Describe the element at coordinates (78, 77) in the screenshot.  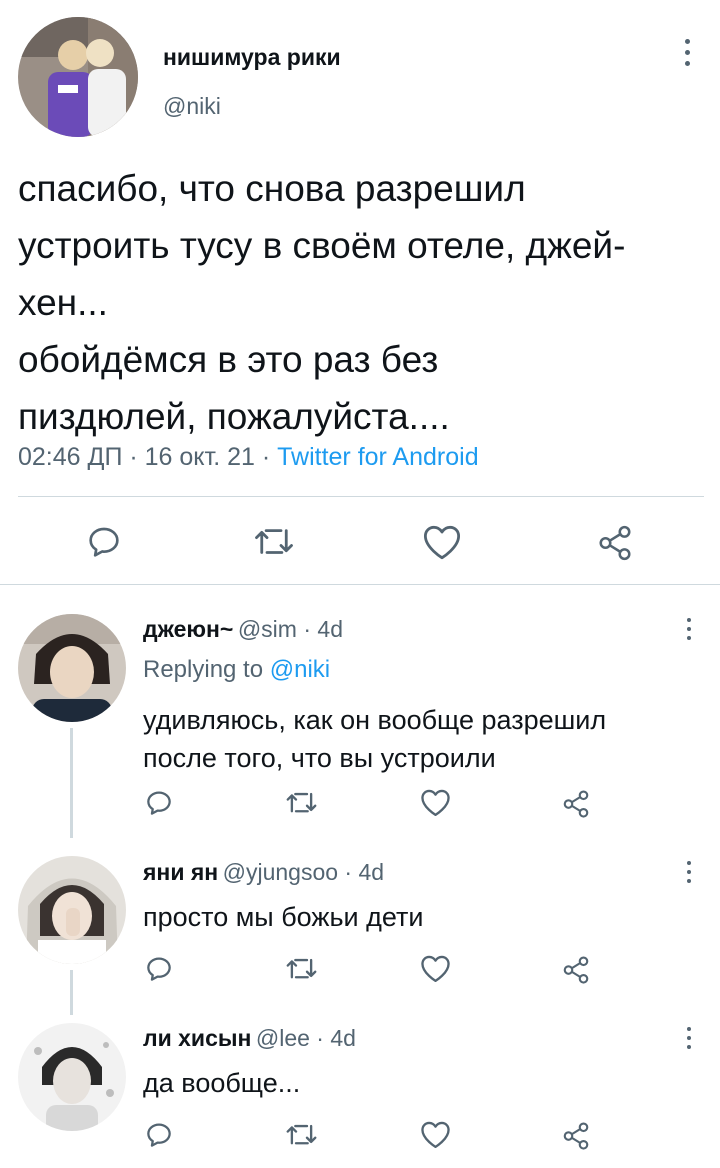
I see `main-avatar` at that location.